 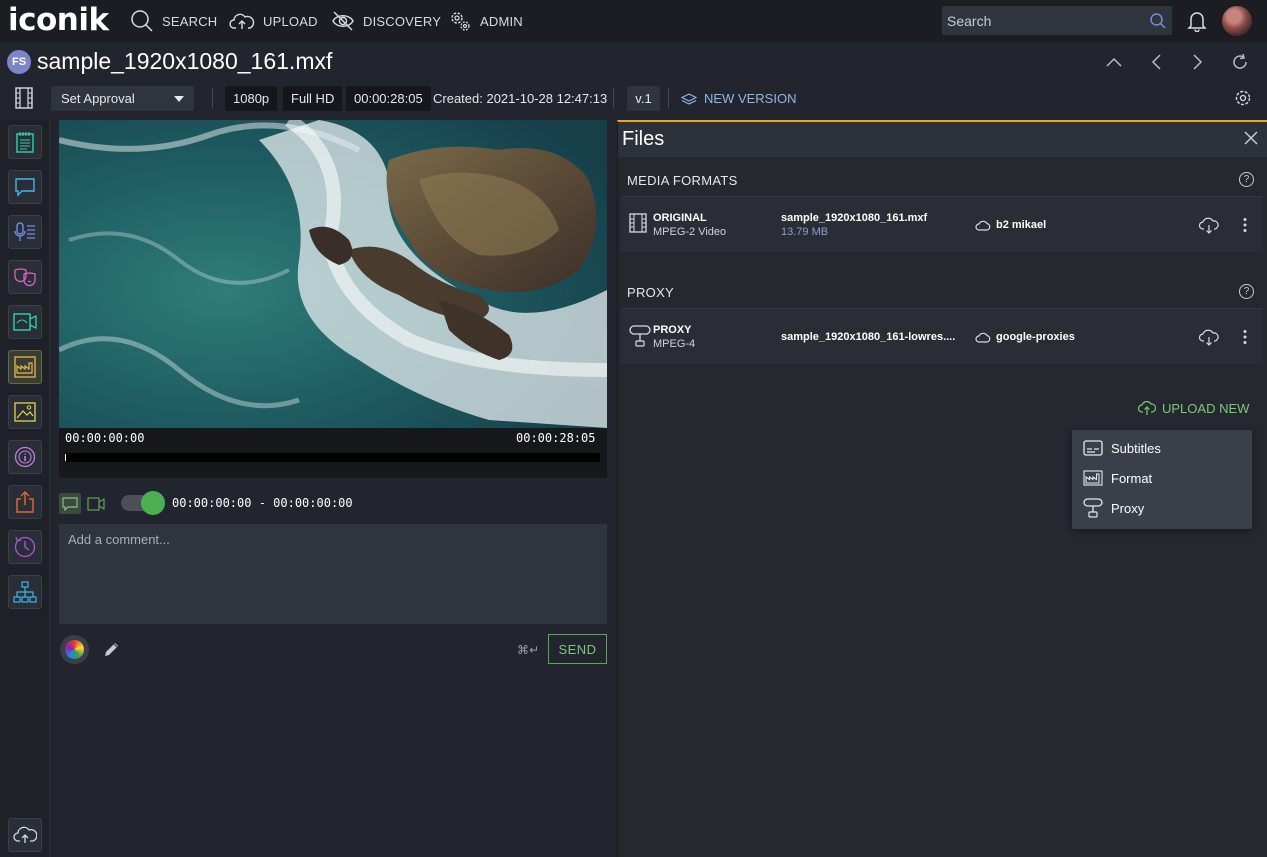 I want to click on sidebar-comments, so click(x=25, y=187).